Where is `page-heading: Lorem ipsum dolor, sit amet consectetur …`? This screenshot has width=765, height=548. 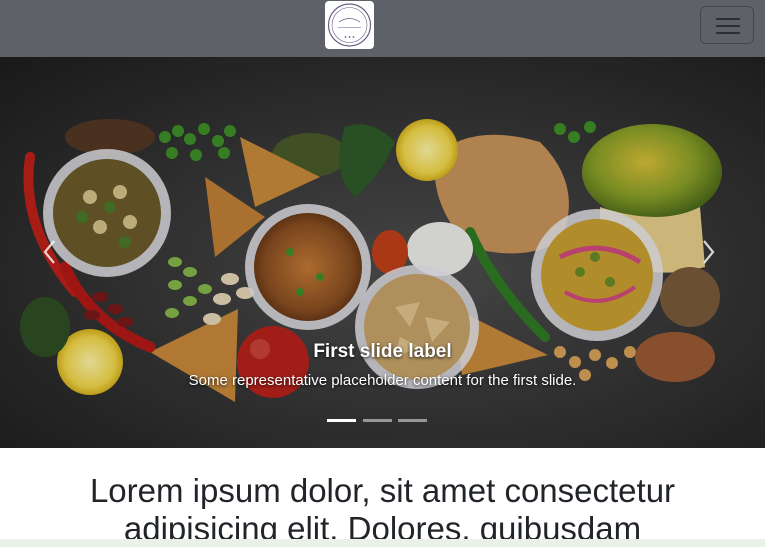 page-heading: Lorem ipsum dolor, sit amet consectetur … is located at coordinates (382, 509).